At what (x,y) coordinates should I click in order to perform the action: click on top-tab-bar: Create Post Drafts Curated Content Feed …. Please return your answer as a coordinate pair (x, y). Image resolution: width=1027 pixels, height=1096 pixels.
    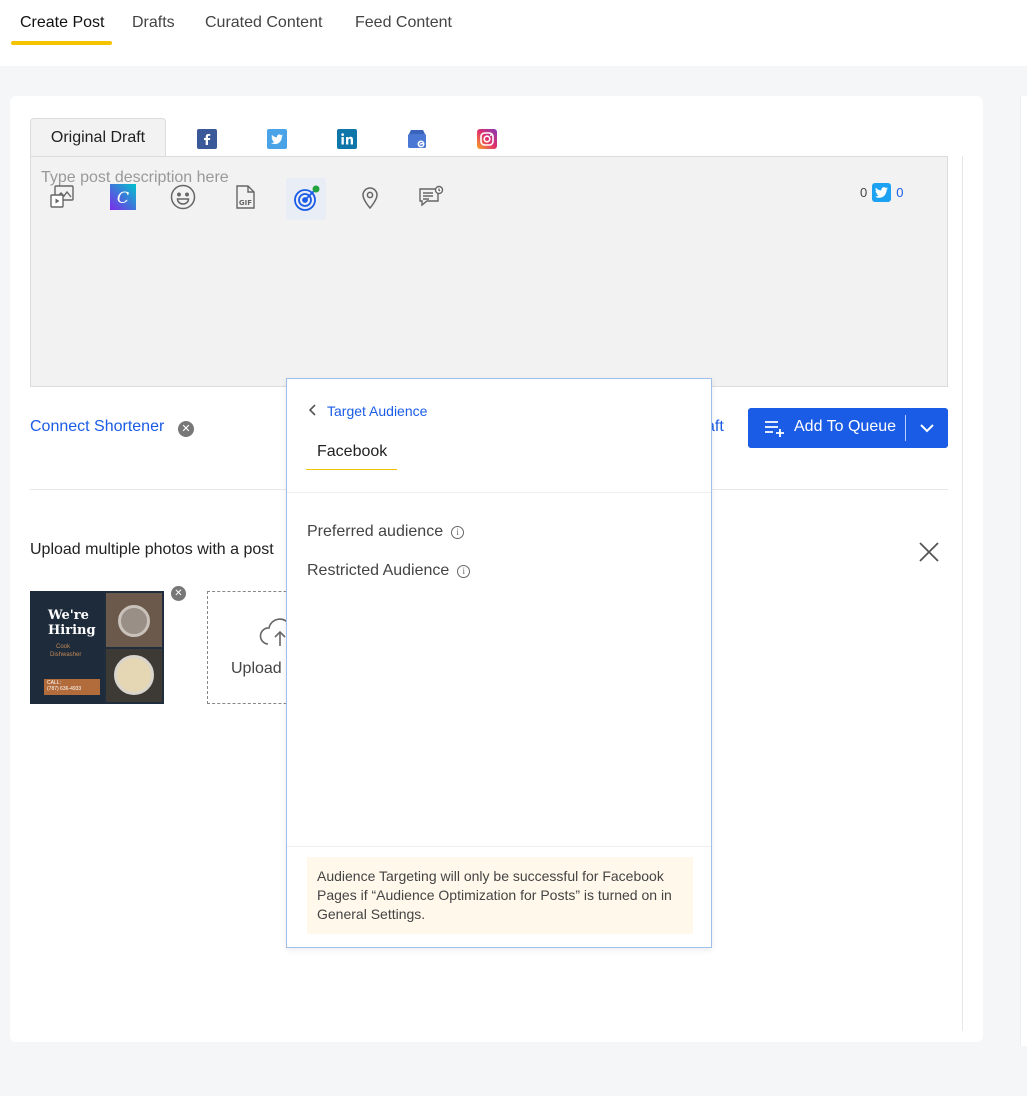
    Looking at the image, I should click on (513, 33).